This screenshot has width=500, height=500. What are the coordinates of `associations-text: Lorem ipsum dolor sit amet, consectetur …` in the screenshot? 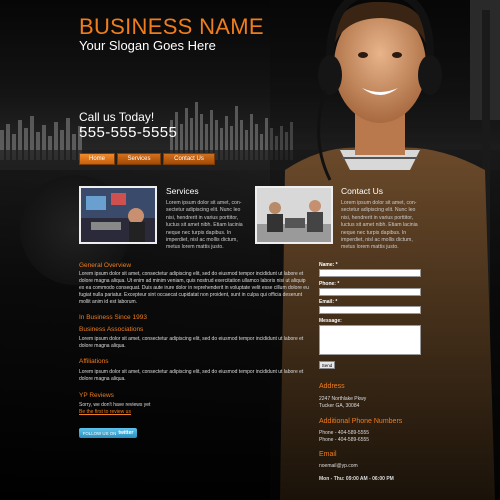 It's located at (191, 342).